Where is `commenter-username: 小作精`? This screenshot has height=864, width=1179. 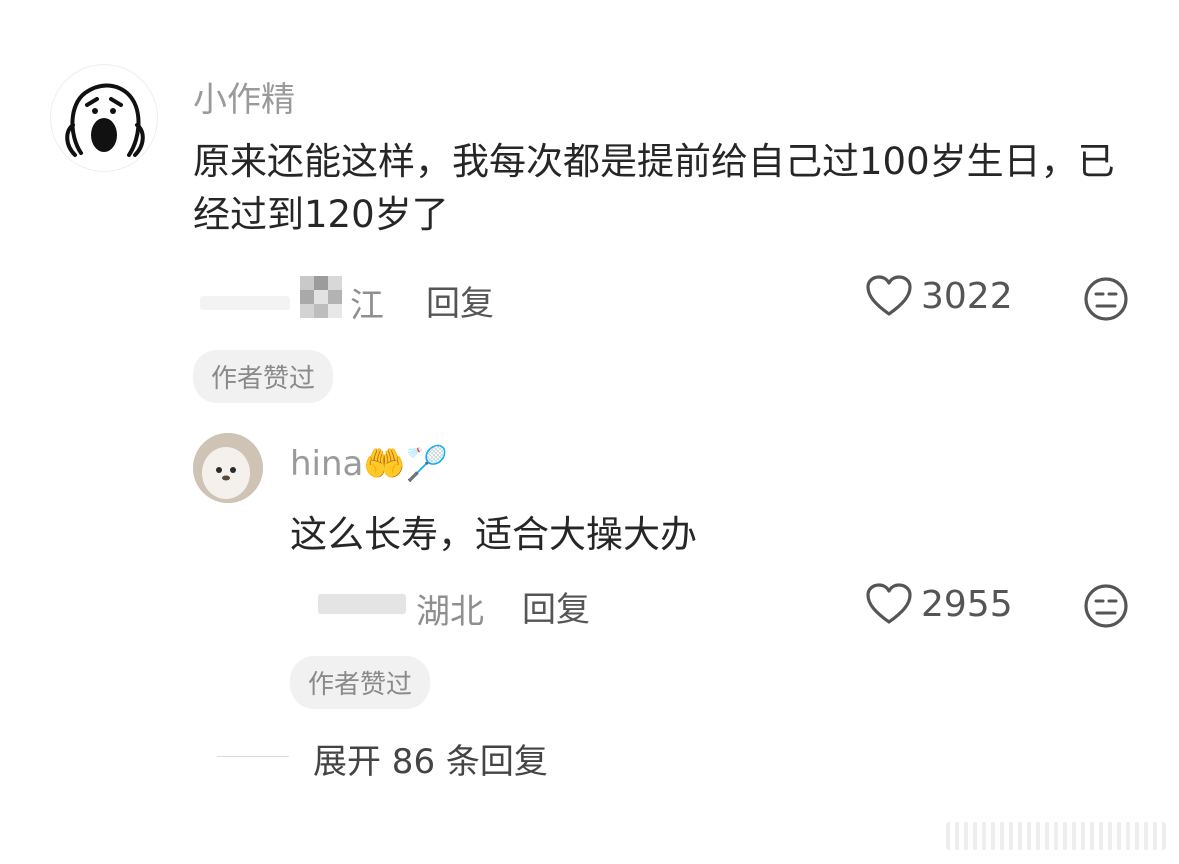
commenter-username: 小作精 is located at coordinates (244, 96).